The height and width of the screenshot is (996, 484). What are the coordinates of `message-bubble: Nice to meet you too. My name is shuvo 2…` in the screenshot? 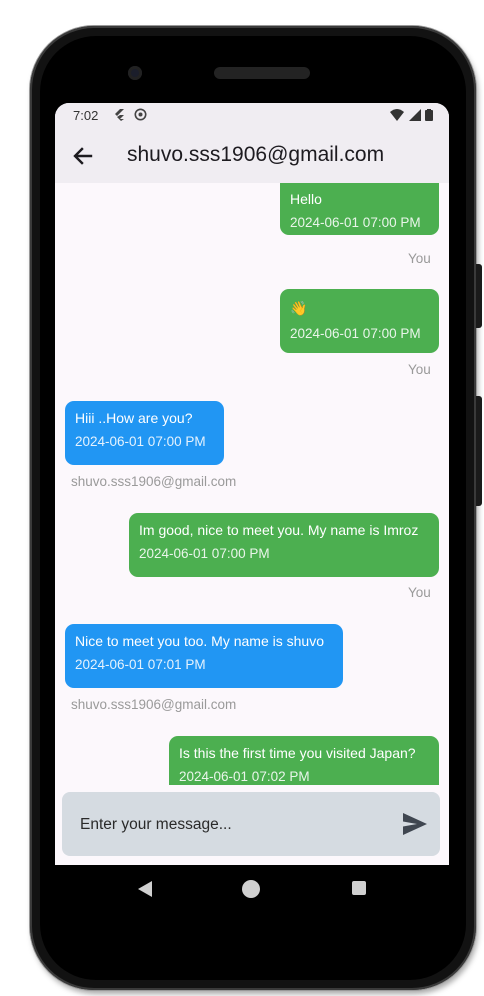 It's located at (204, 656).